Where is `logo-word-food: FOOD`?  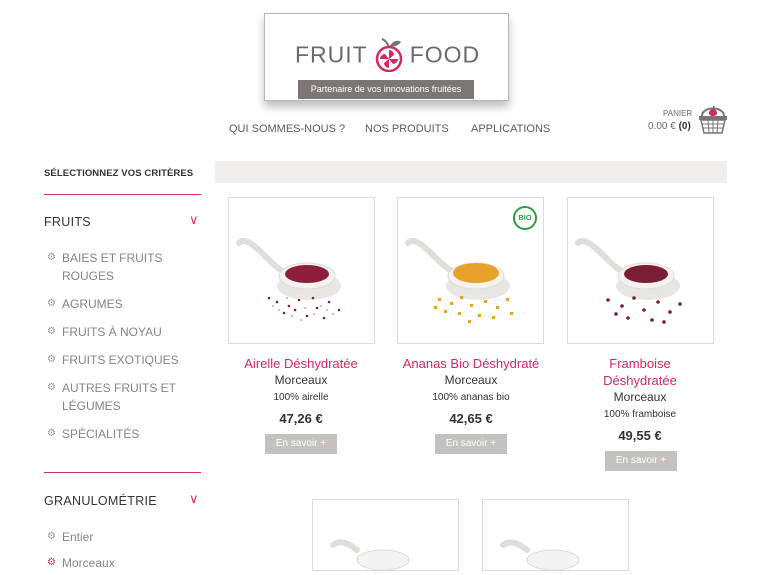 logo-word-food: FOOD is located at coordinates (445, 54).